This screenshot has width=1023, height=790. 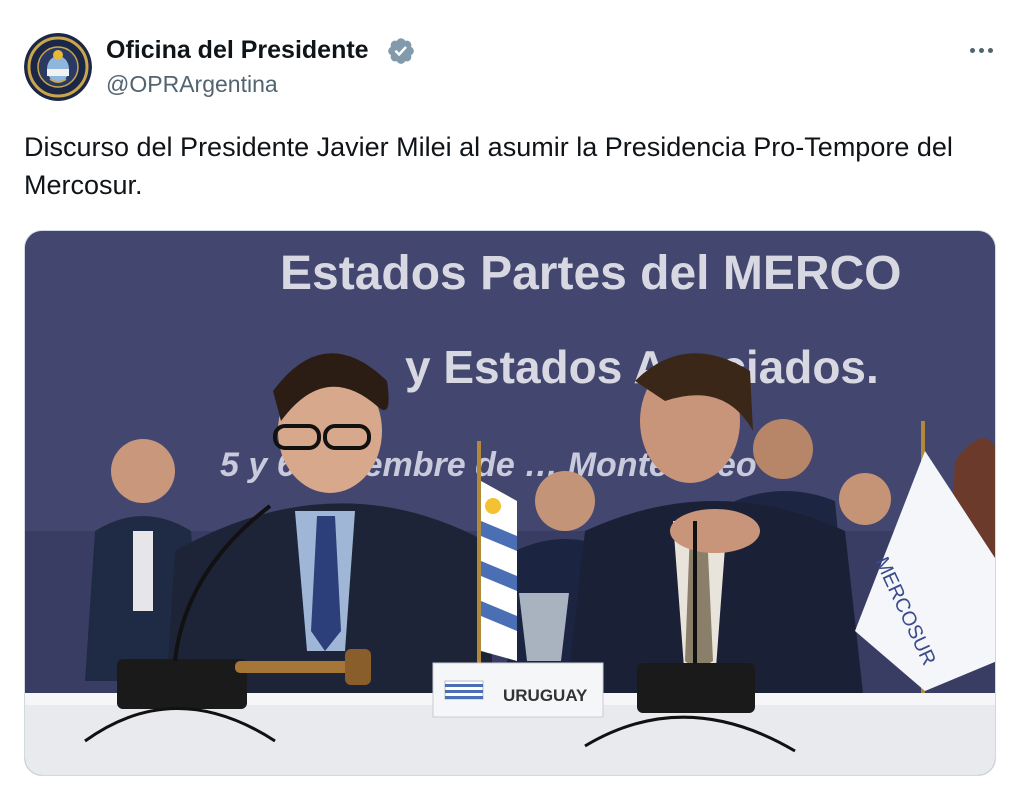 I want to click on author-handle: @OPRArgentina, so click(x=192, y=84).